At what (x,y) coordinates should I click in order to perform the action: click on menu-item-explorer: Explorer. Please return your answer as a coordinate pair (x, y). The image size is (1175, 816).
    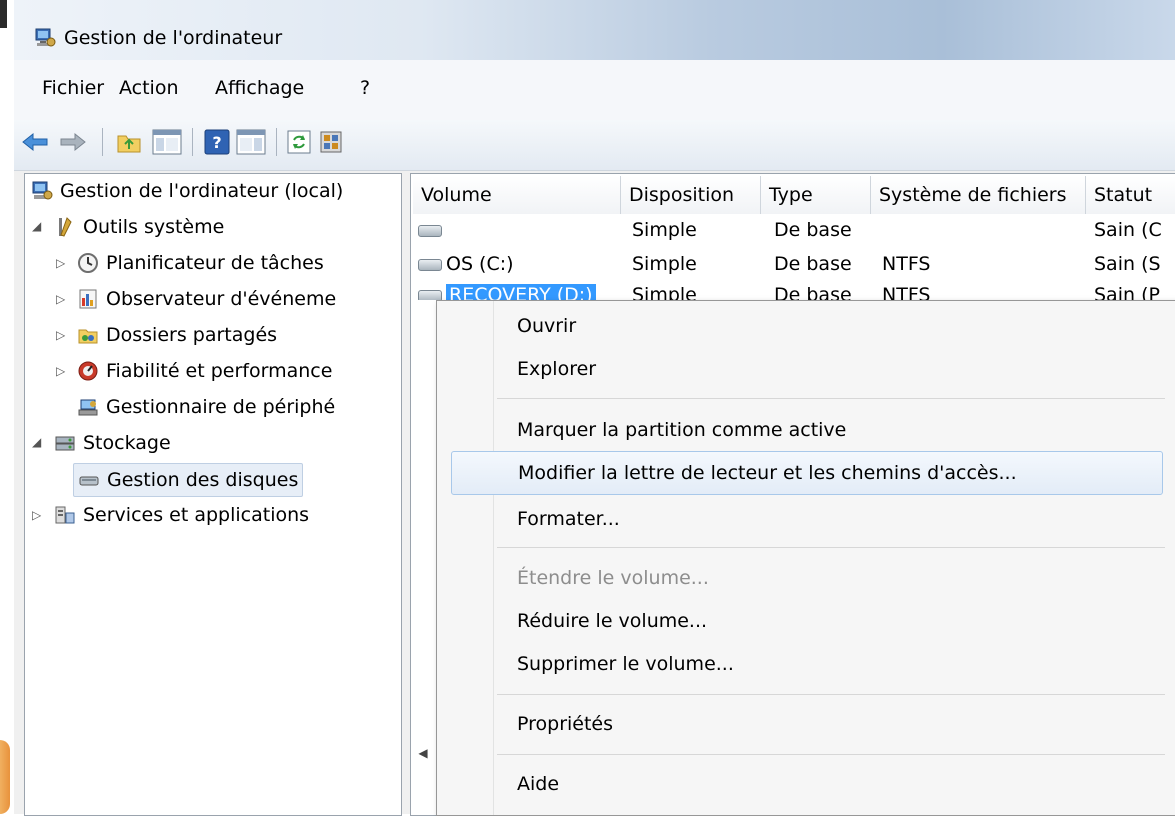
    Looking at the image, I should click on (806, 369).